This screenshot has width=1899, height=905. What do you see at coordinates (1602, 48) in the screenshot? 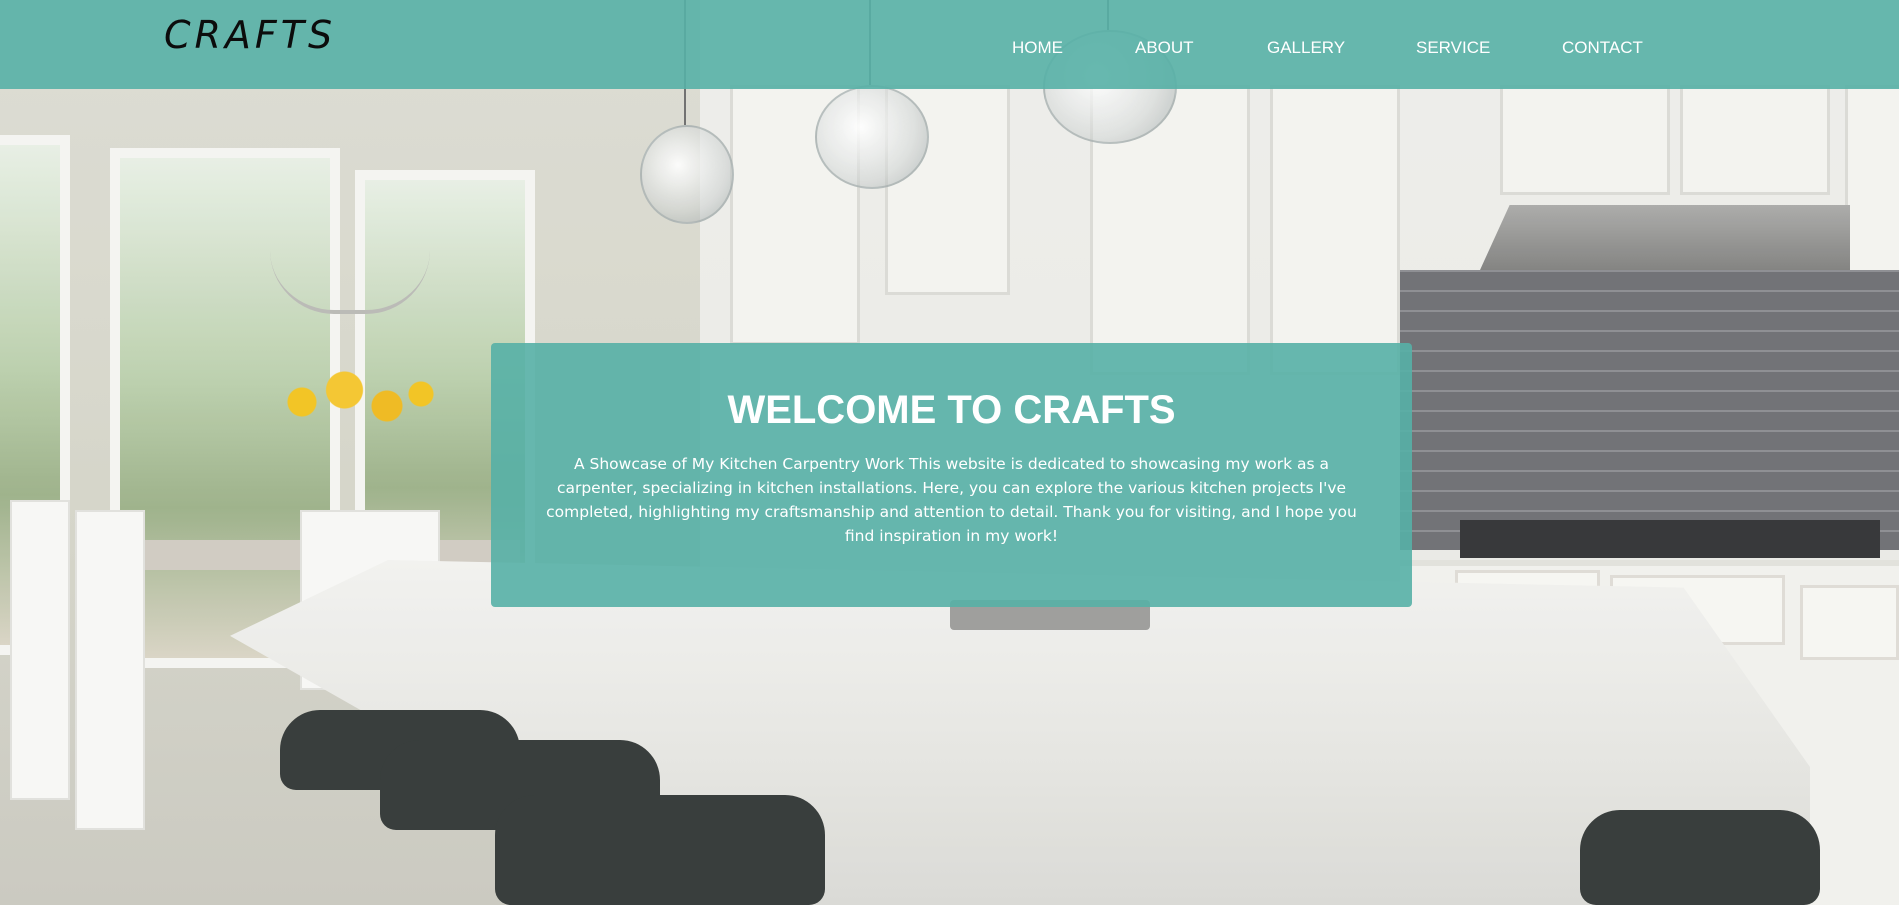
I see `nav-link-contact: CONTACT` at bounding box center [1602, 48].